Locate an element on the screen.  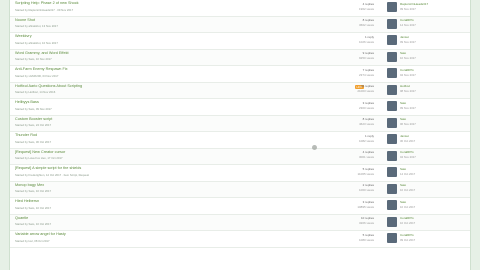
thread-title-link: Custom Booster script is located at coordinates (33, 119).